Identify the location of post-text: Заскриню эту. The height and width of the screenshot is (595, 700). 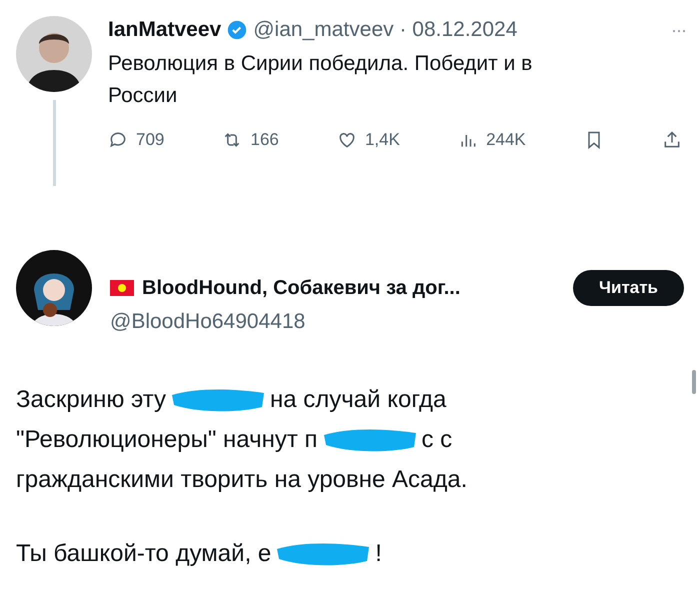
(91, 400).